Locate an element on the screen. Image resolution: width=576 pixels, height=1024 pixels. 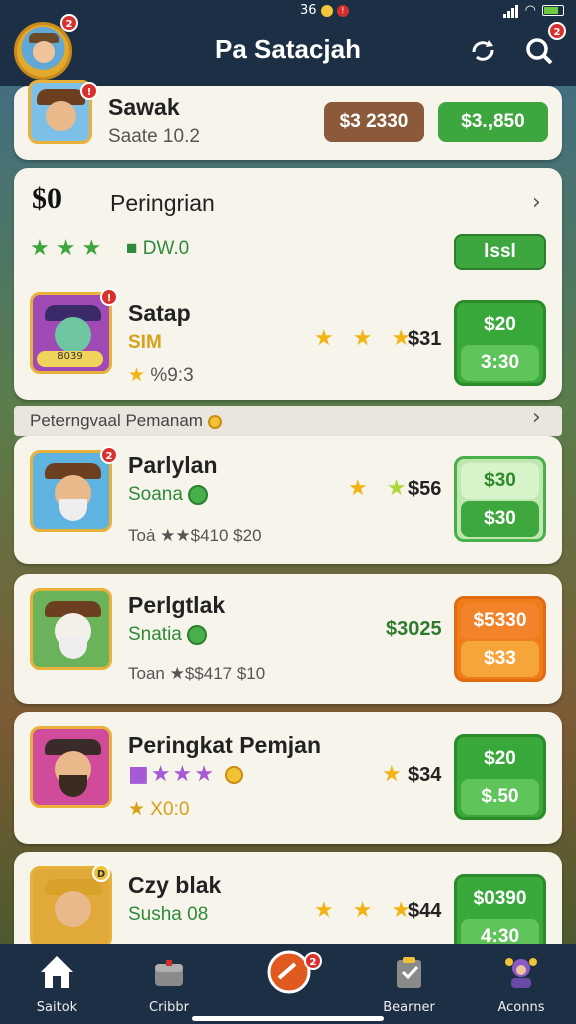
nav-item-banner: Bearner is located at coordinates (409, 983).